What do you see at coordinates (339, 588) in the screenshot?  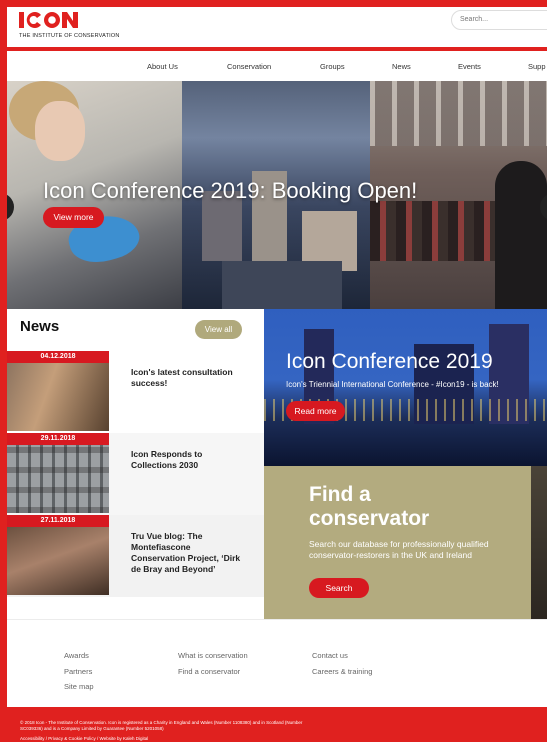 I see `find-search-button: Search` at bounding box center [339, 588].